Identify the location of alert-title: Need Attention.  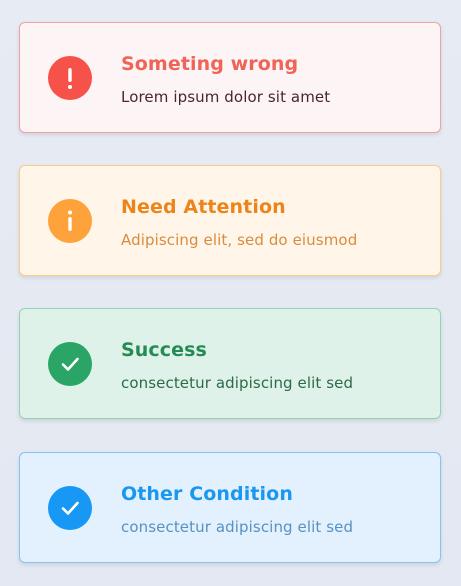
(203, 207).